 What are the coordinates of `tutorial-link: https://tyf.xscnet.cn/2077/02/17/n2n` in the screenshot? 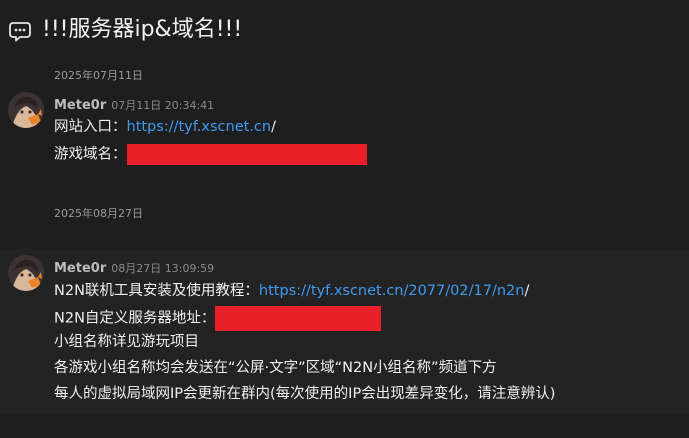 It's located at (392, 291).